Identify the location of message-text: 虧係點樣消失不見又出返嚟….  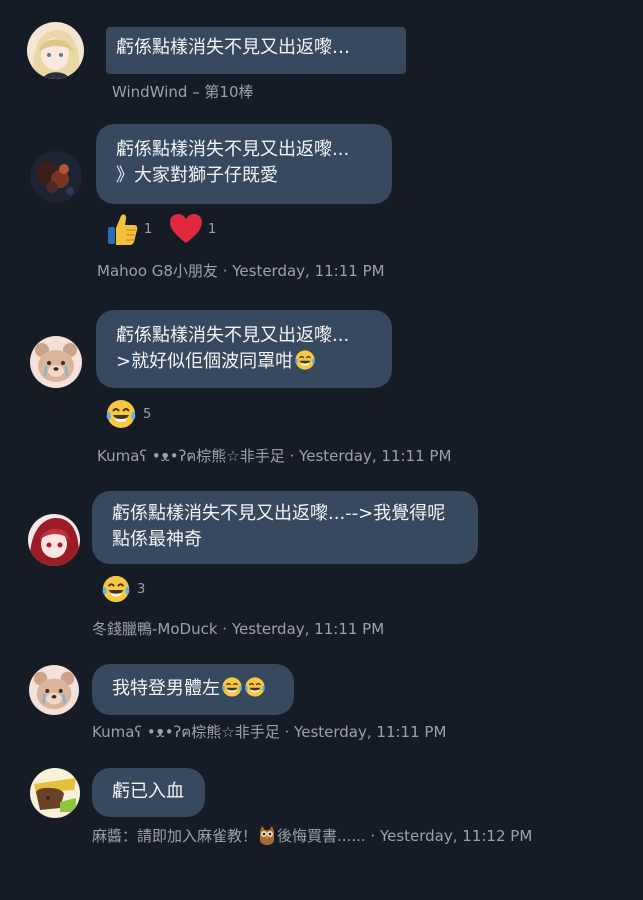
(233, 47).